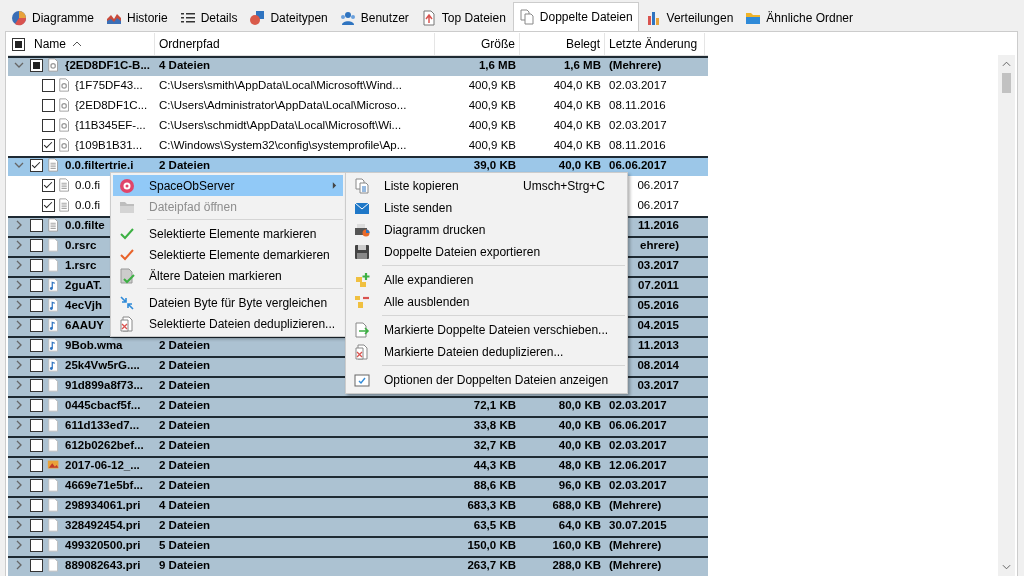 This screenshot has height=576, width=1024. I want to click on table-cell: 683,3 KB, so click(491, 505).